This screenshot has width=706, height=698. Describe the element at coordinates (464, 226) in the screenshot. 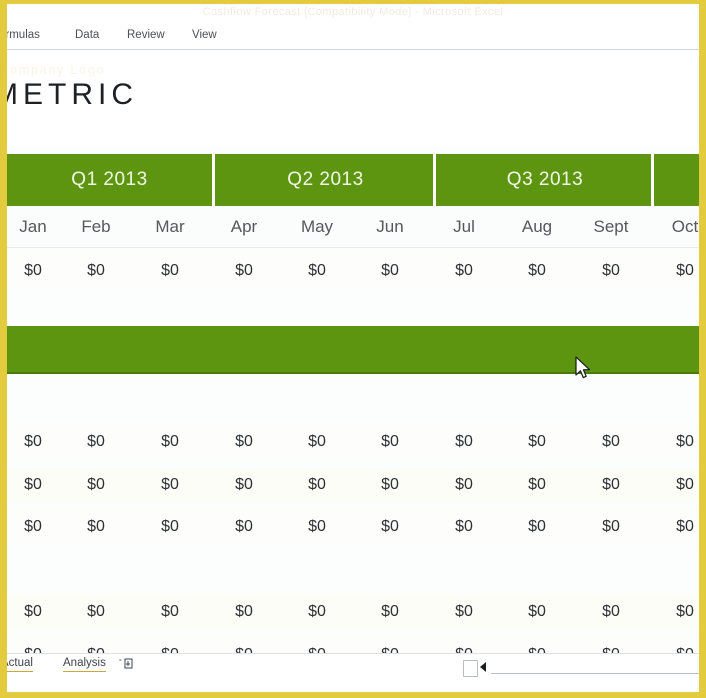

I see `month-header-jul: Jul` at that location.